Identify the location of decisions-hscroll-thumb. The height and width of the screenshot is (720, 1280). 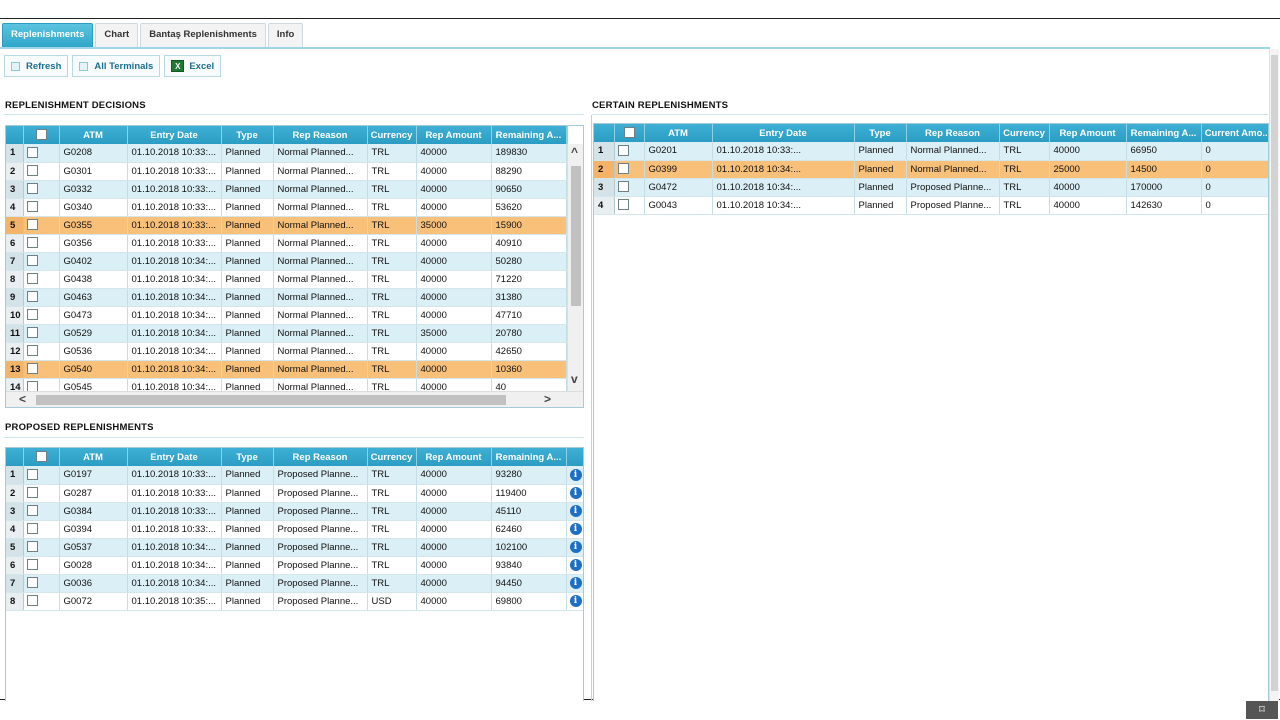
(271, 400).